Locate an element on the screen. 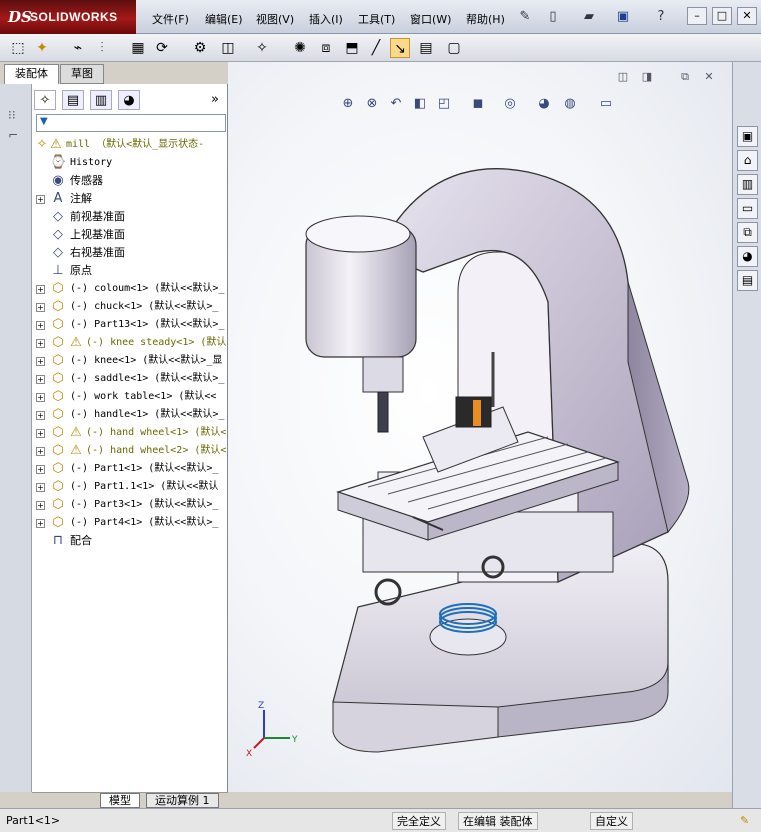 This screenshot has width=761, height=832. tree-item: + ⬡ (-) coloum<1> (默认<<默认>_ is located at coordinates (130, 289).